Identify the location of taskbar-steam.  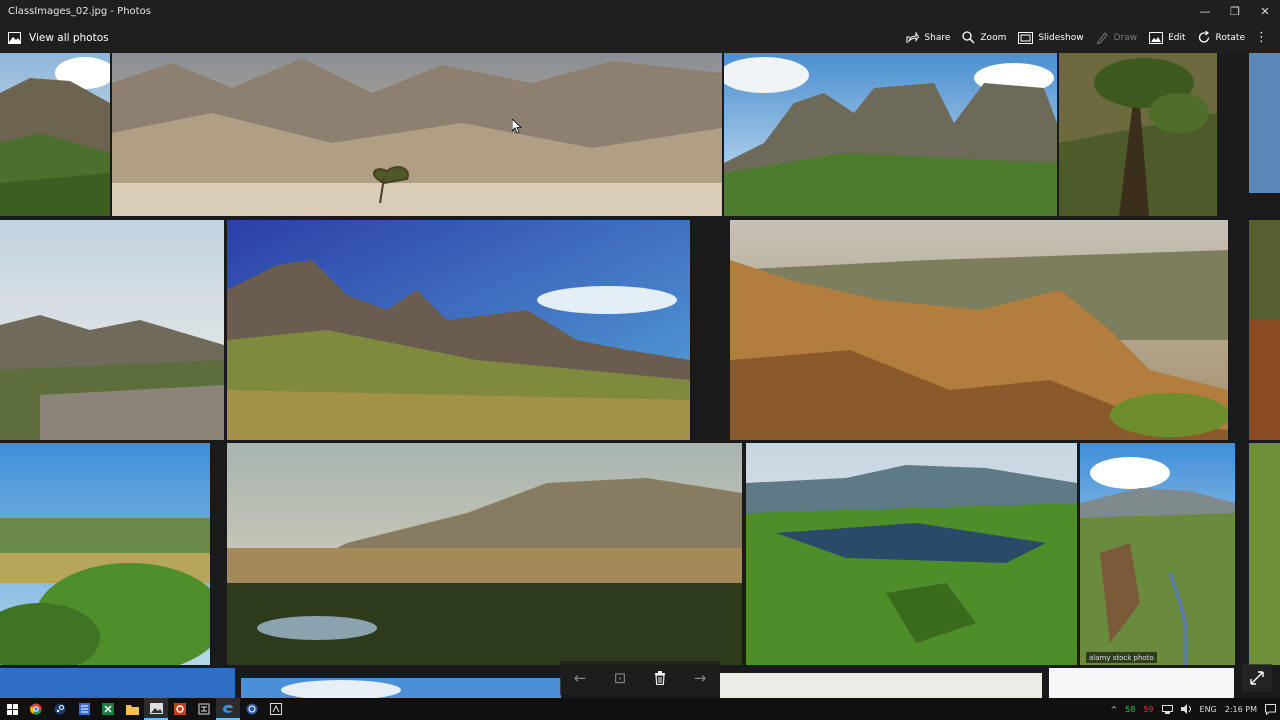
(60, 709).